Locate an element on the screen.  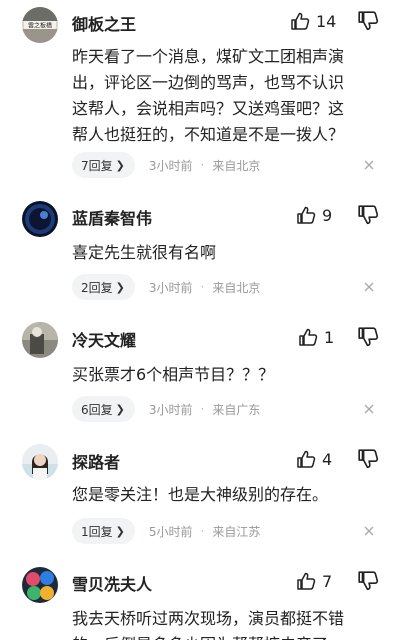
like-count: 1 is located at coordinates (329, 337).